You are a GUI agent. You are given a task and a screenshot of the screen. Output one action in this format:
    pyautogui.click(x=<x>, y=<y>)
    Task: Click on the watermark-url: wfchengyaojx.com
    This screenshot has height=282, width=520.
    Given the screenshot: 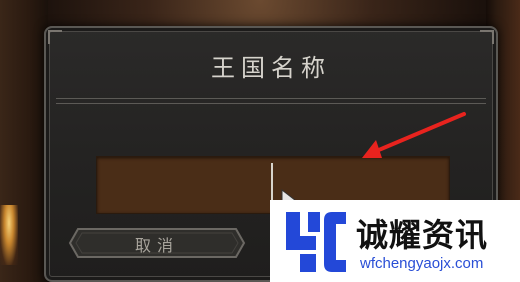 What is the action you would take?
    pyautogui.click(x=422, y=263)
    